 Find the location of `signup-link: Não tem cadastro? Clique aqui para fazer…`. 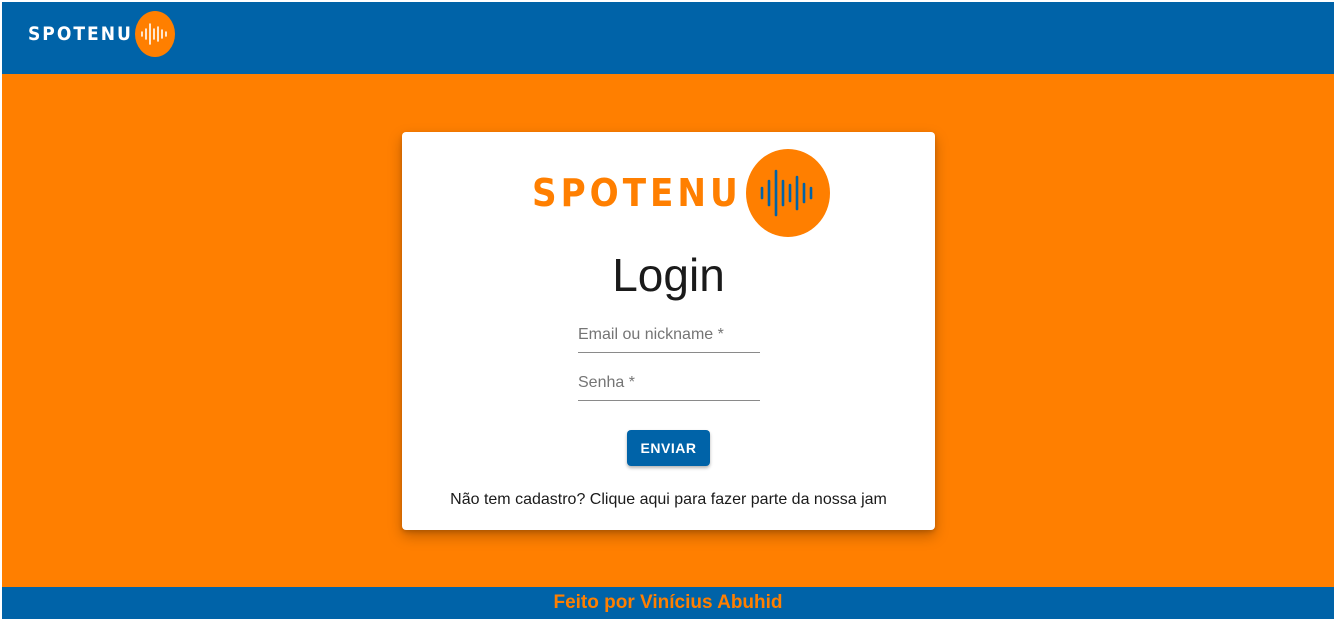

signup-link: Não tem cadastro? Clique aqui para fazer… is located at coordinates (668, 500).